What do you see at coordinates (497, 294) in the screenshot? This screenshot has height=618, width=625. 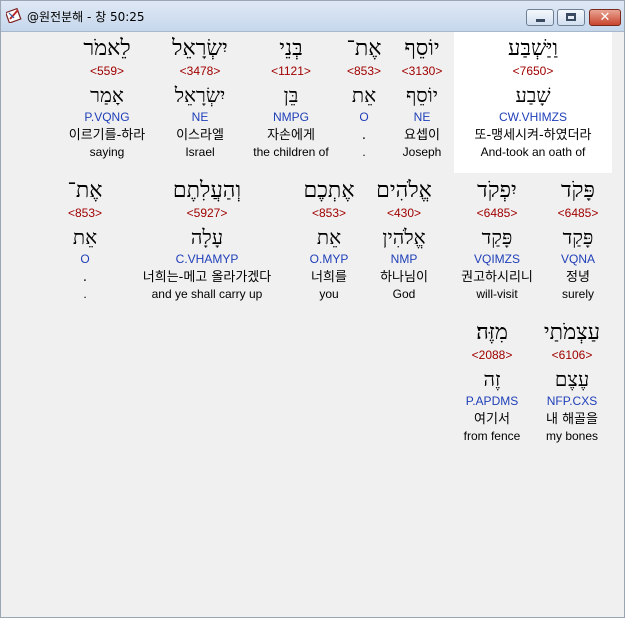 I see `english-gloss: will-visit` at bounding box center [497, 294].